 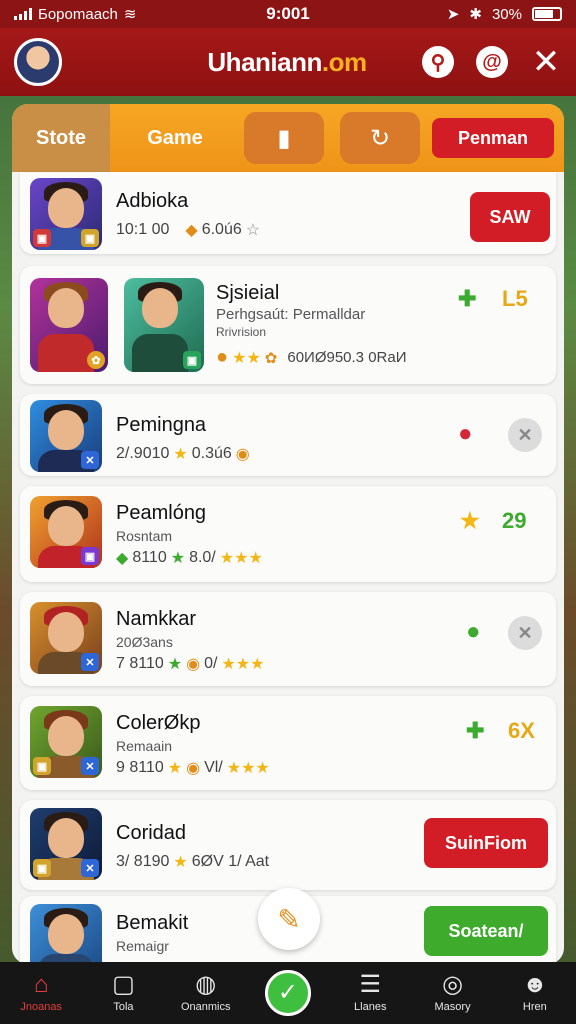 I want to click on item-meta: ● ★★ ✿ 60ИØ950.3 0RaИ, so click(x=311, y=357).